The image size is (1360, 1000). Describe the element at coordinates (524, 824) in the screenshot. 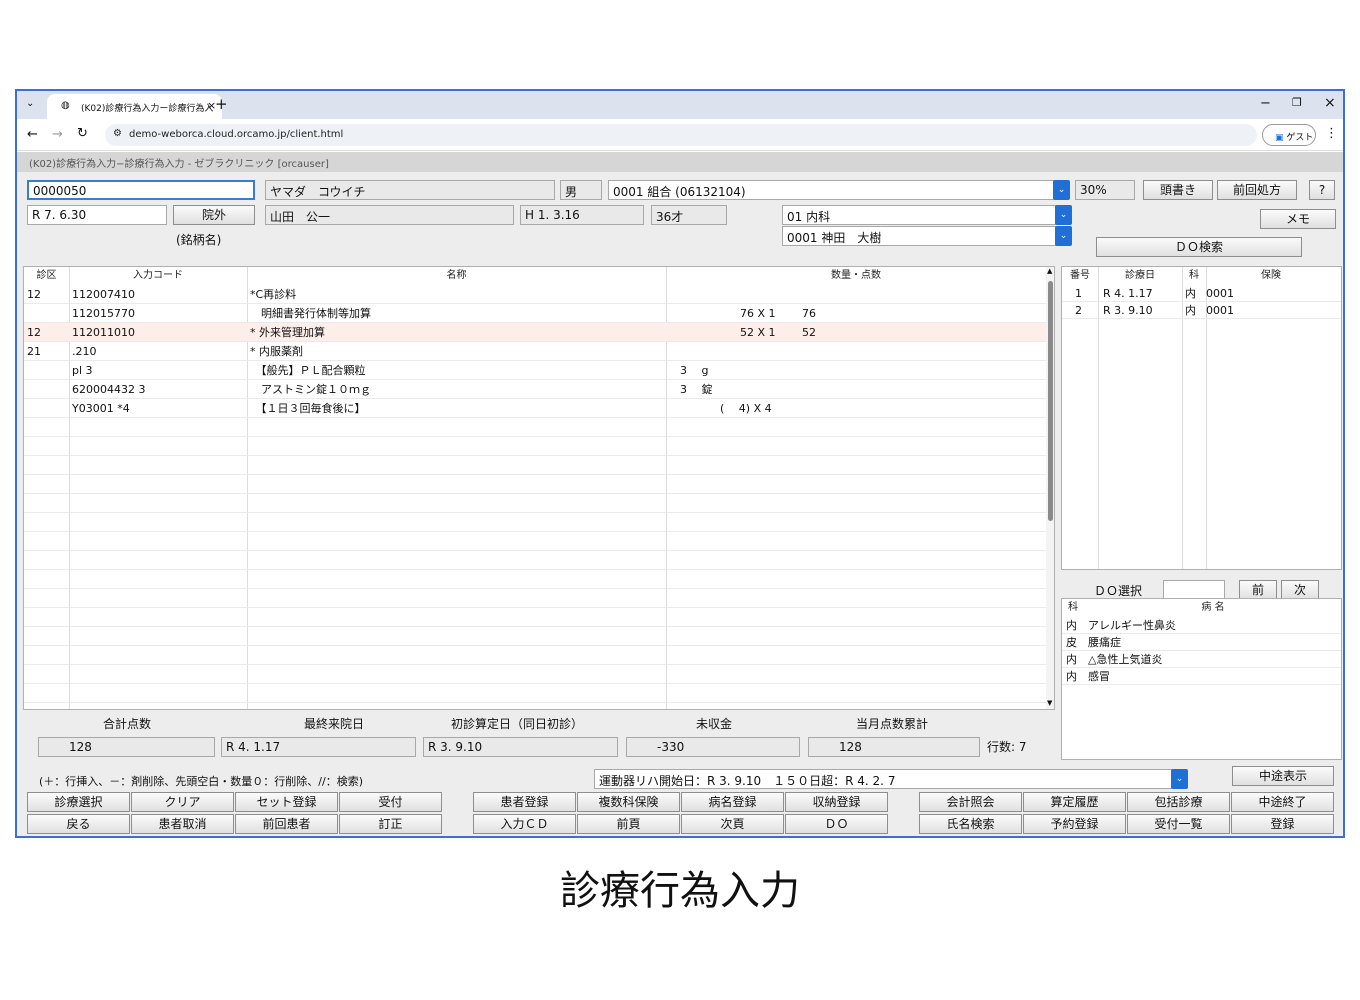

I see `func-row2-button-5: 入力ＣＤ` at that location.